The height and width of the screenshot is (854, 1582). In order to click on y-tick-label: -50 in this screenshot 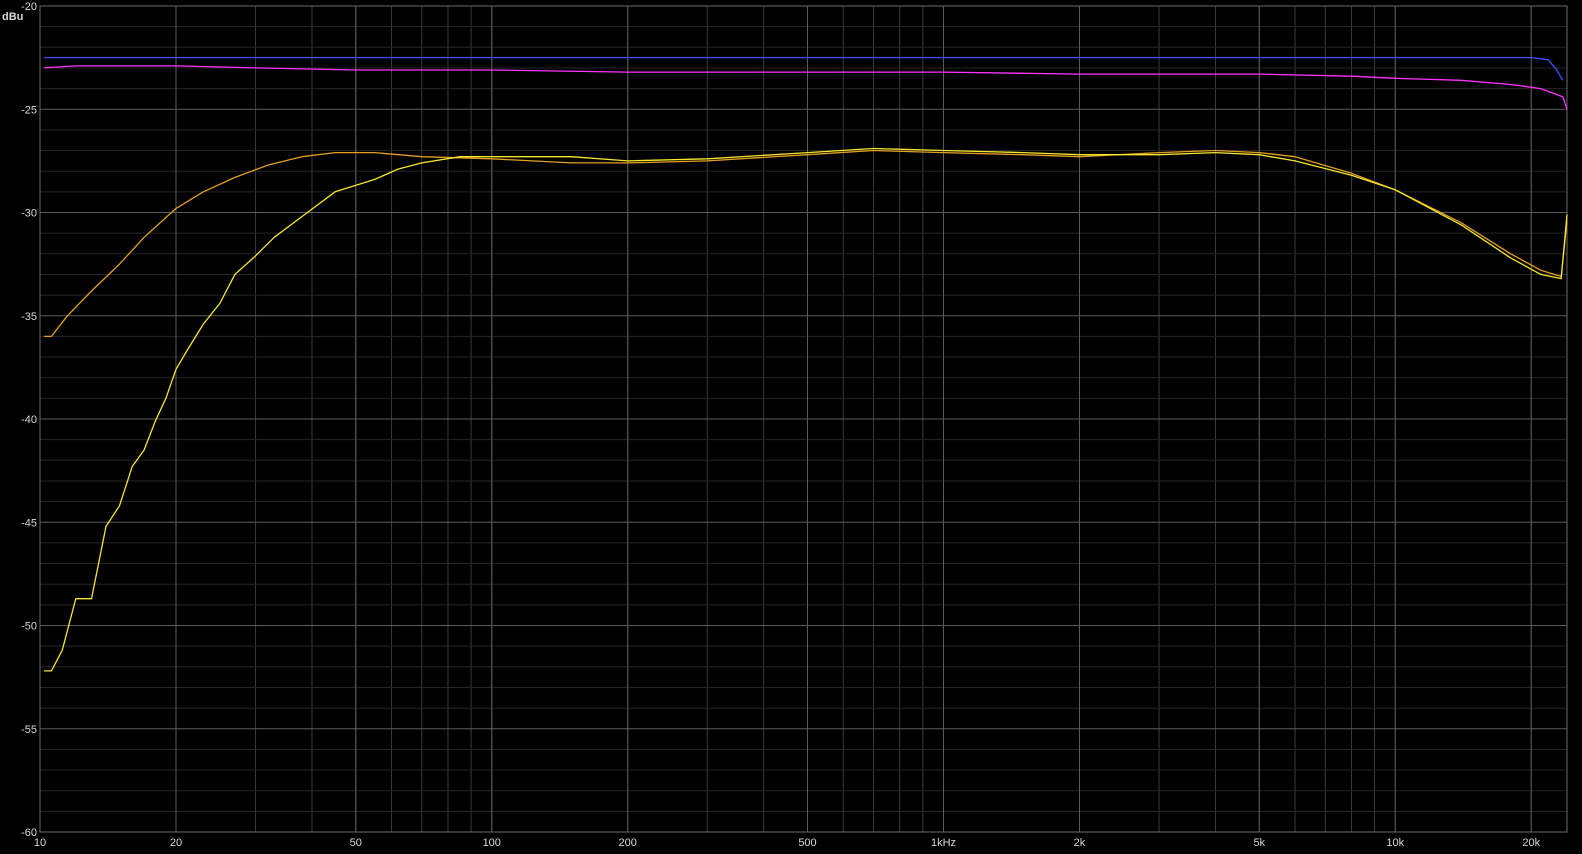, I will do `click(29, 627)`.